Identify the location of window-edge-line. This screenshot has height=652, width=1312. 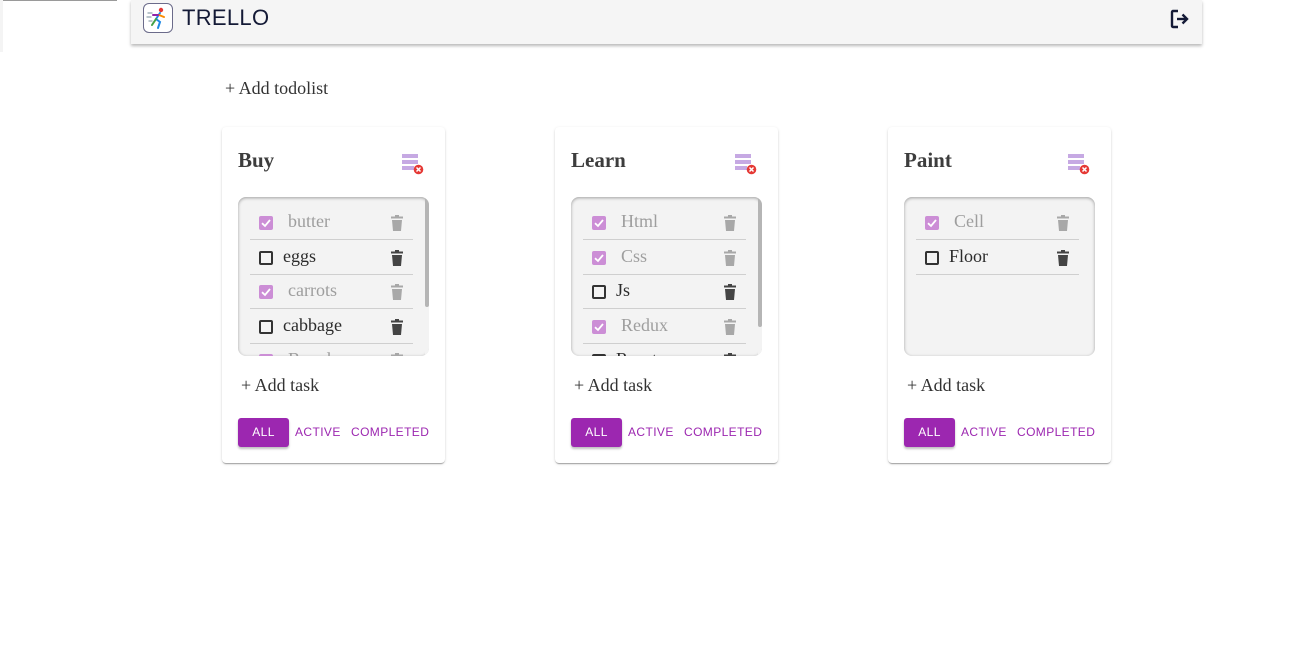
(58, 0).